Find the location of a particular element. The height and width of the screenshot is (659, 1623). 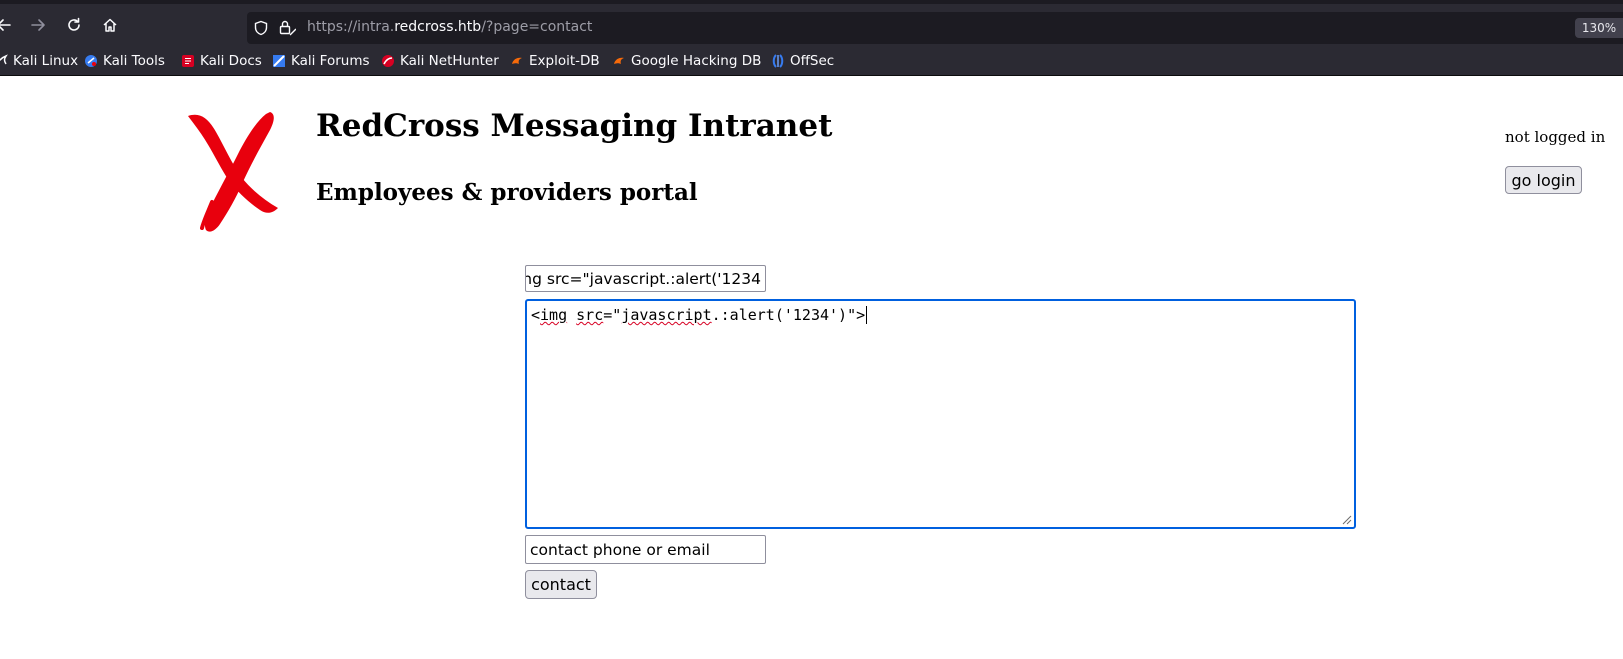

bookmark-label: Kali Forums is located at coordinates (330, 61).